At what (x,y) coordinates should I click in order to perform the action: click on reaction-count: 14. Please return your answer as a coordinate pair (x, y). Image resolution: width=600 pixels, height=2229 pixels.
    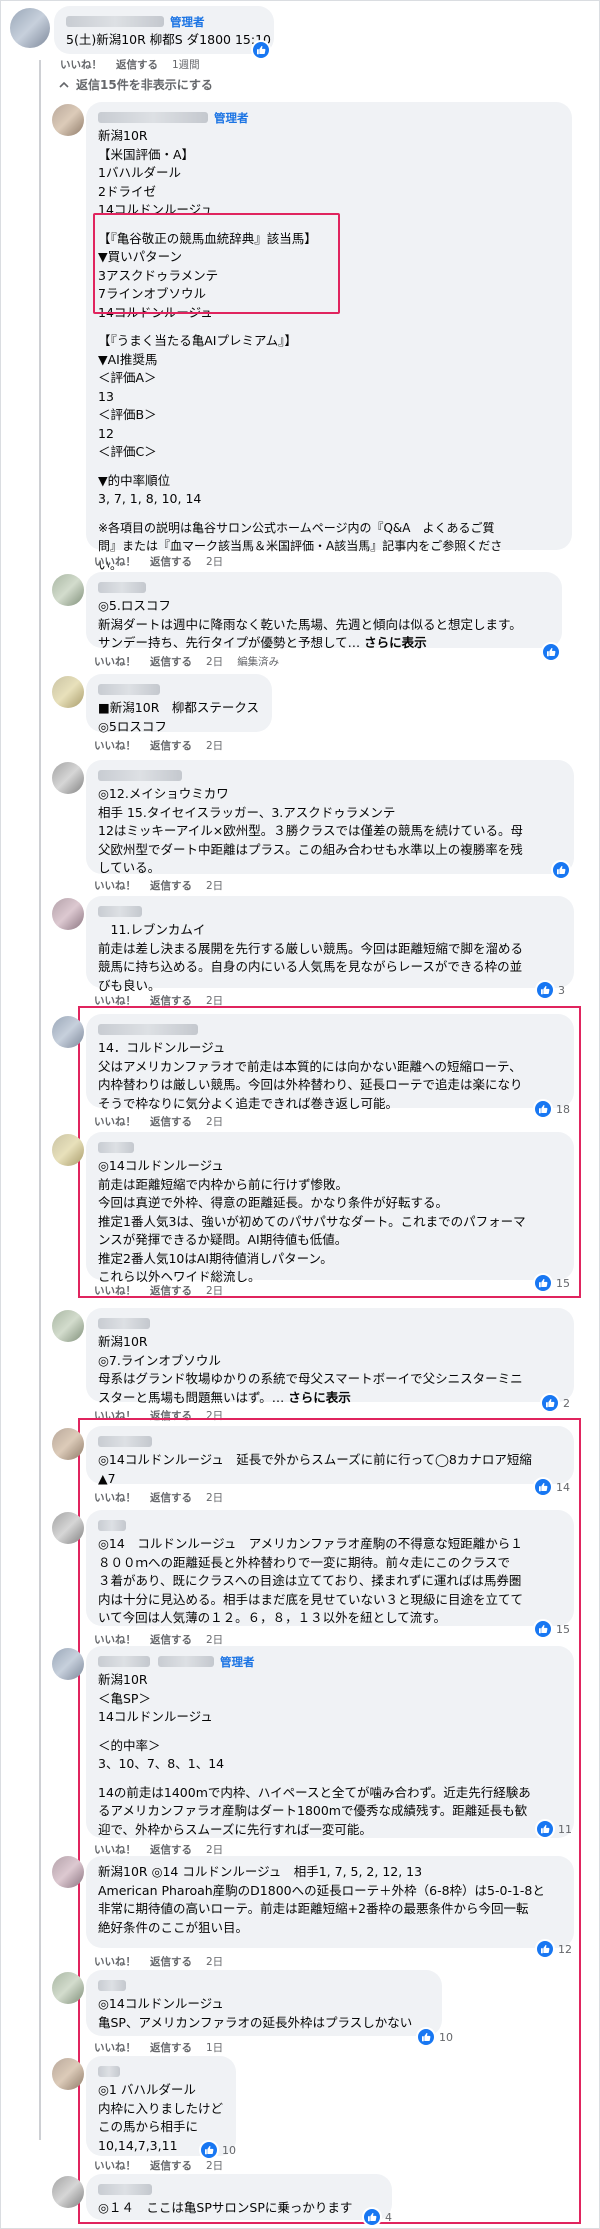
    Looking at the image, I should click on (551, 1487).